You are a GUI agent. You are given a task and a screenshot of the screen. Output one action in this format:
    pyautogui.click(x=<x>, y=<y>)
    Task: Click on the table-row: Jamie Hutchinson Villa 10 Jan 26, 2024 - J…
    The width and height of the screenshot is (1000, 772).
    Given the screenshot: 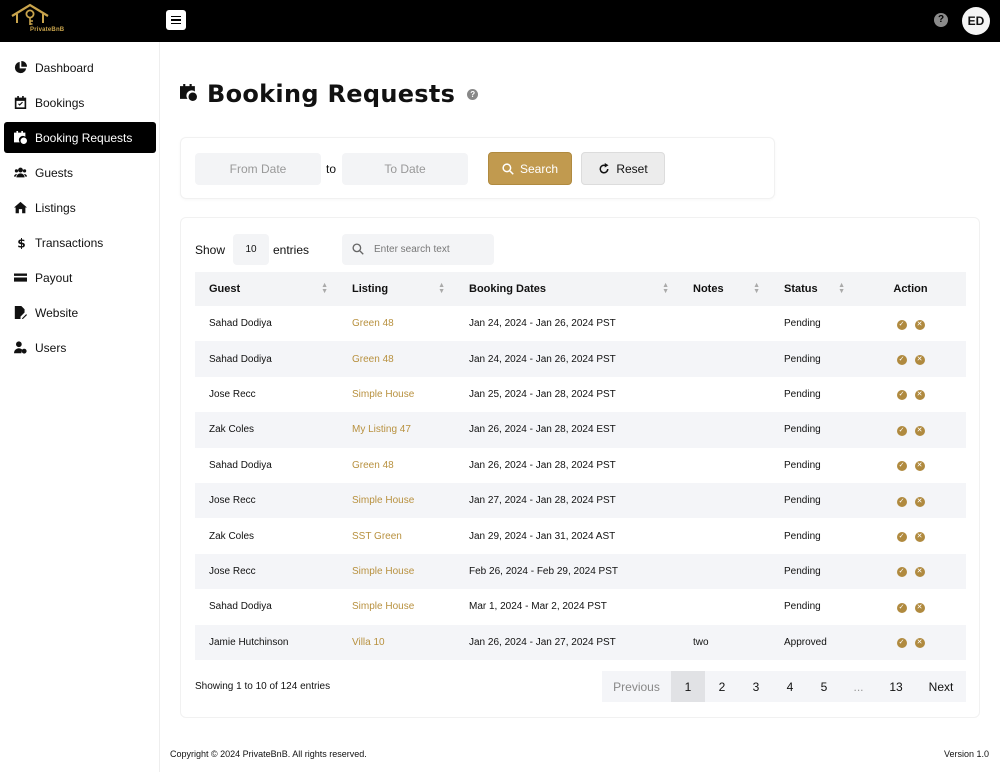 What is the action you would take?
    pyautogui.click(x=580, y=642)
    